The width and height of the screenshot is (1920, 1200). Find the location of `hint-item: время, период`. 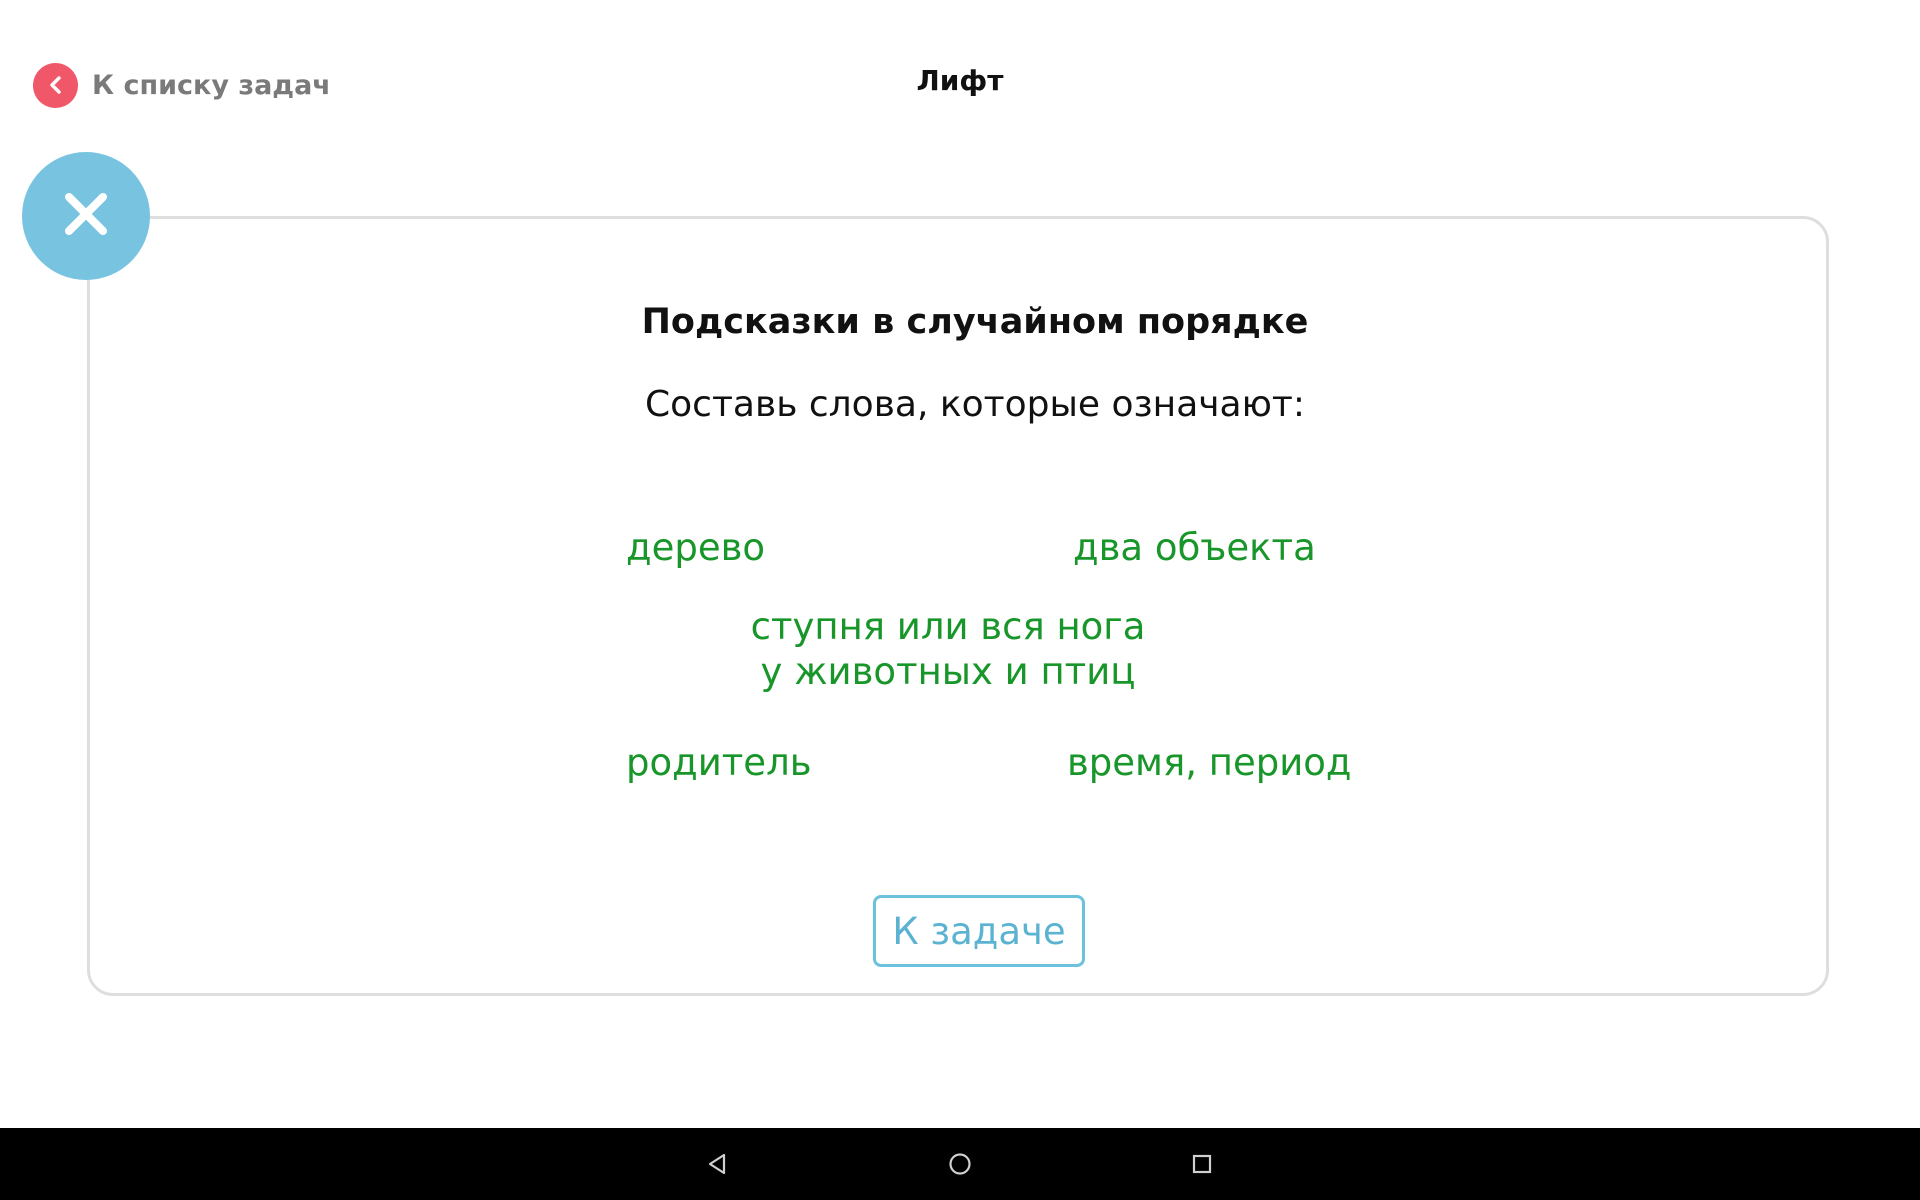

hint-item: время, период is located at coordinates (1209, 762).